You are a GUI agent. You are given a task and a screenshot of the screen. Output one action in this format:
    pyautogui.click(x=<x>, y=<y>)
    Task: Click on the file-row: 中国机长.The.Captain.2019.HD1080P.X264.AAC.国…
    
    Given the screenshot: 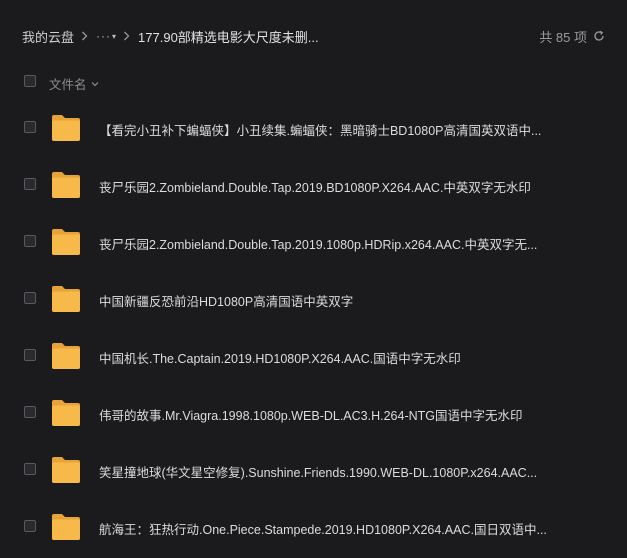 What is the action you would take?
    pyautogui.click(x=313, y=355)
    